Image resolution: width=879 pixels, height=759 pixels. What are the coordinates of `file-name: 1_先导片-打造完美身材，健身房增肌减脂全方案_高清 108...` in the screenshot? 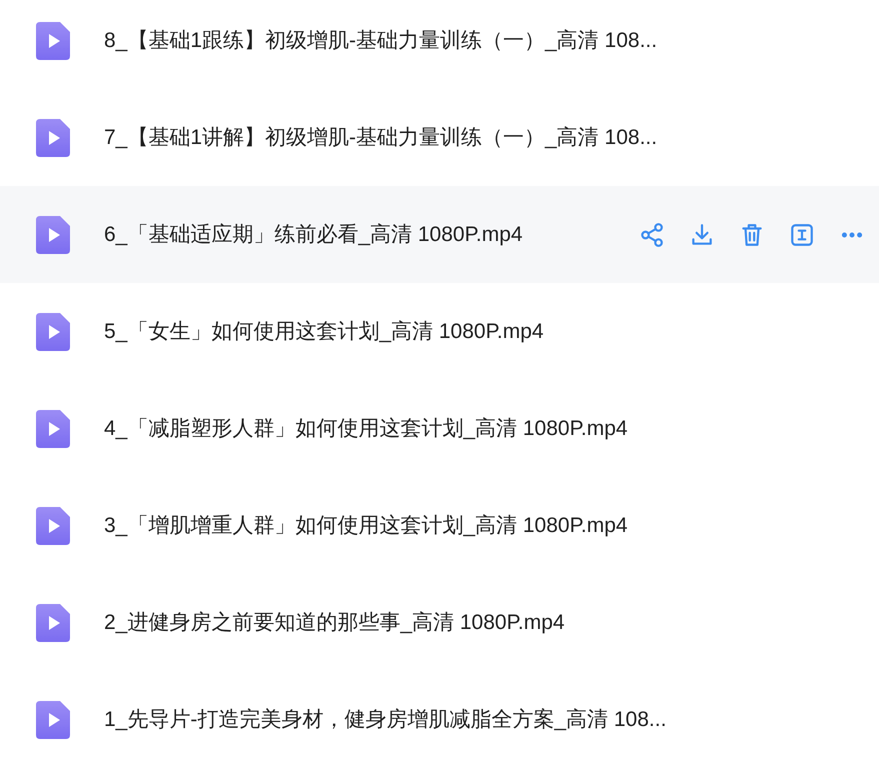 It's located at (385, 719).